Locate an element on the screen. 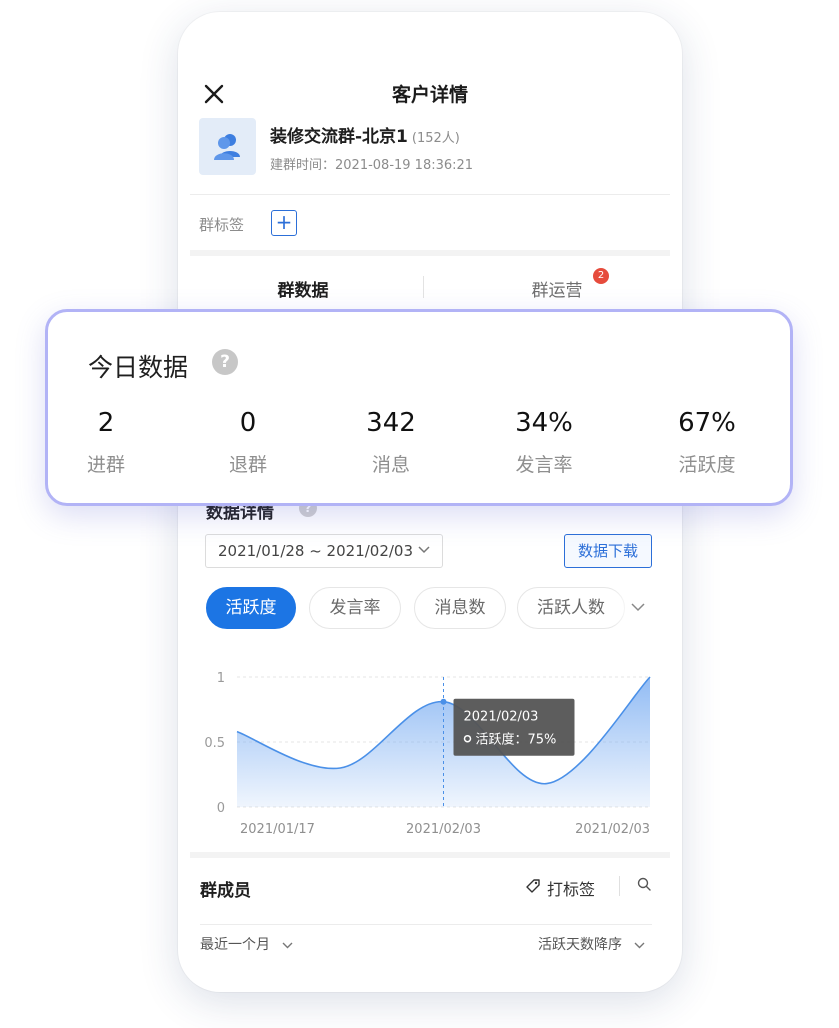 The width and height of the screenshot is (839, 1028). time-filter-dropdown: 最近一个月 is located at coordinates (246, 944).